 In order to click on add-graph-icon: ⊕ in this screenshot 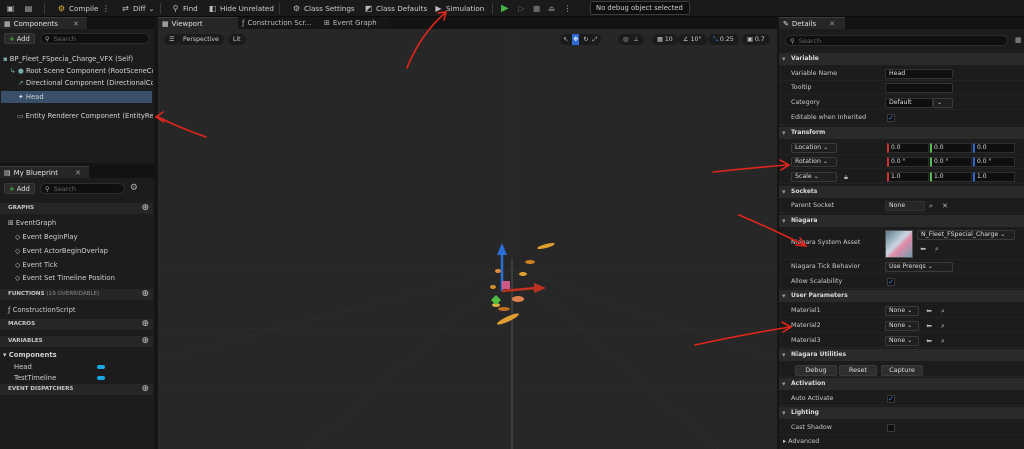, I will do `click(145, 208)`.